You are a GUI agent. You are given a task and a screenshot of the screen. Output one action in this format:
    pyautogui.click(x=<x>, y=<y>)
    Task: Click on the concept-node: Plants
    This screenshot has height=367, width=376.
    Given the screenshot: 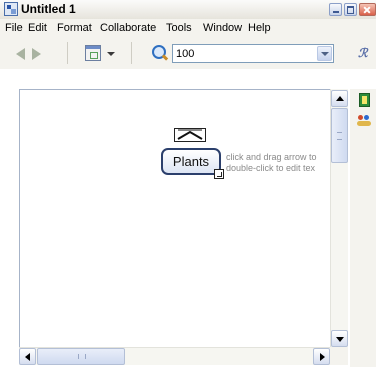 What is the action you would take?
    pyautogui.click(x=191, y=161)
    